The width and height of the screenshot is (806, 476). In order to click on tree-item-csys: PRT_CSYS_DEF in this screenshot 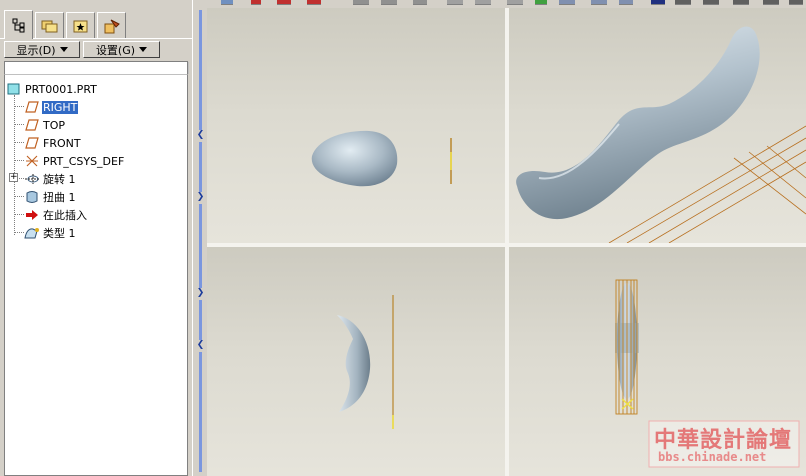, I will do `click(74, 161)`.